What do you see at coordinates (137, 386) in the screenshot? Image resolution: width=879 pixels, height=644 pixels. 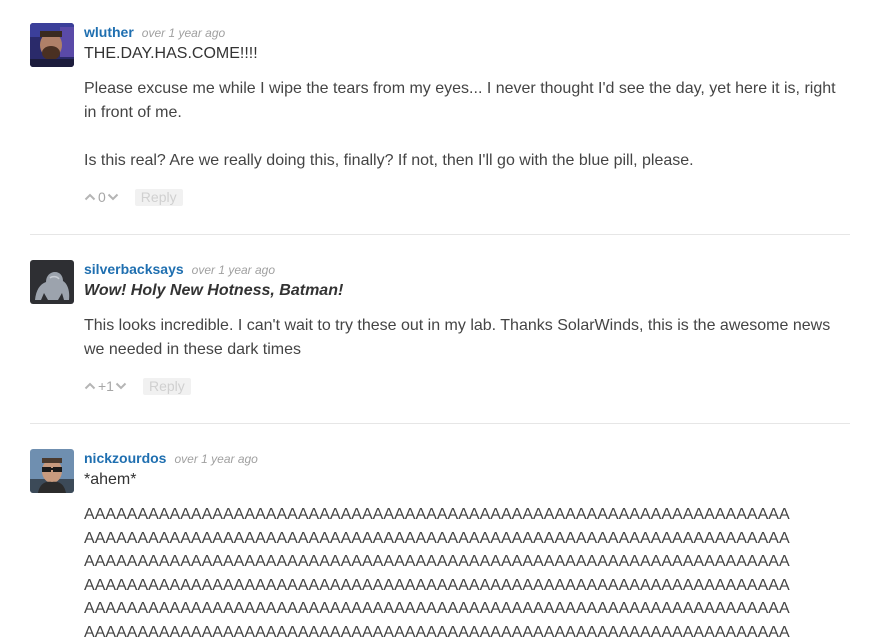 I see `comment-actions: +1 Reply` at bounding box center [137, 386].